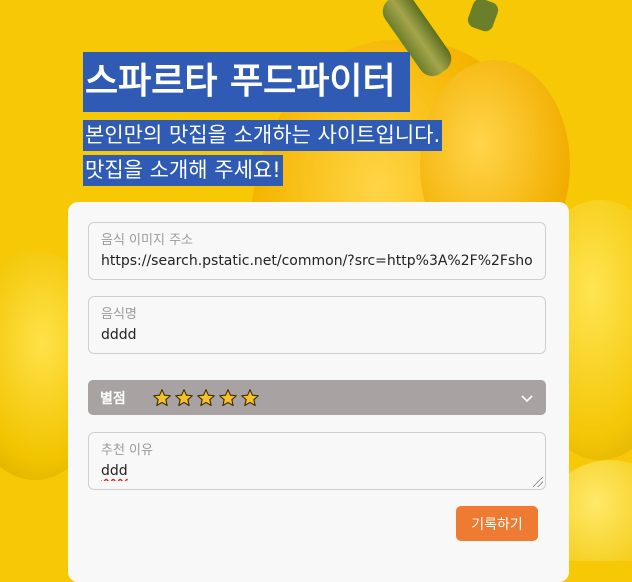 The height and width of the screenshot is (582, 632). Describe the element at coordinates (483, 17) in the screenshot. I see `pepper-stem-tip-decoration` at that location.